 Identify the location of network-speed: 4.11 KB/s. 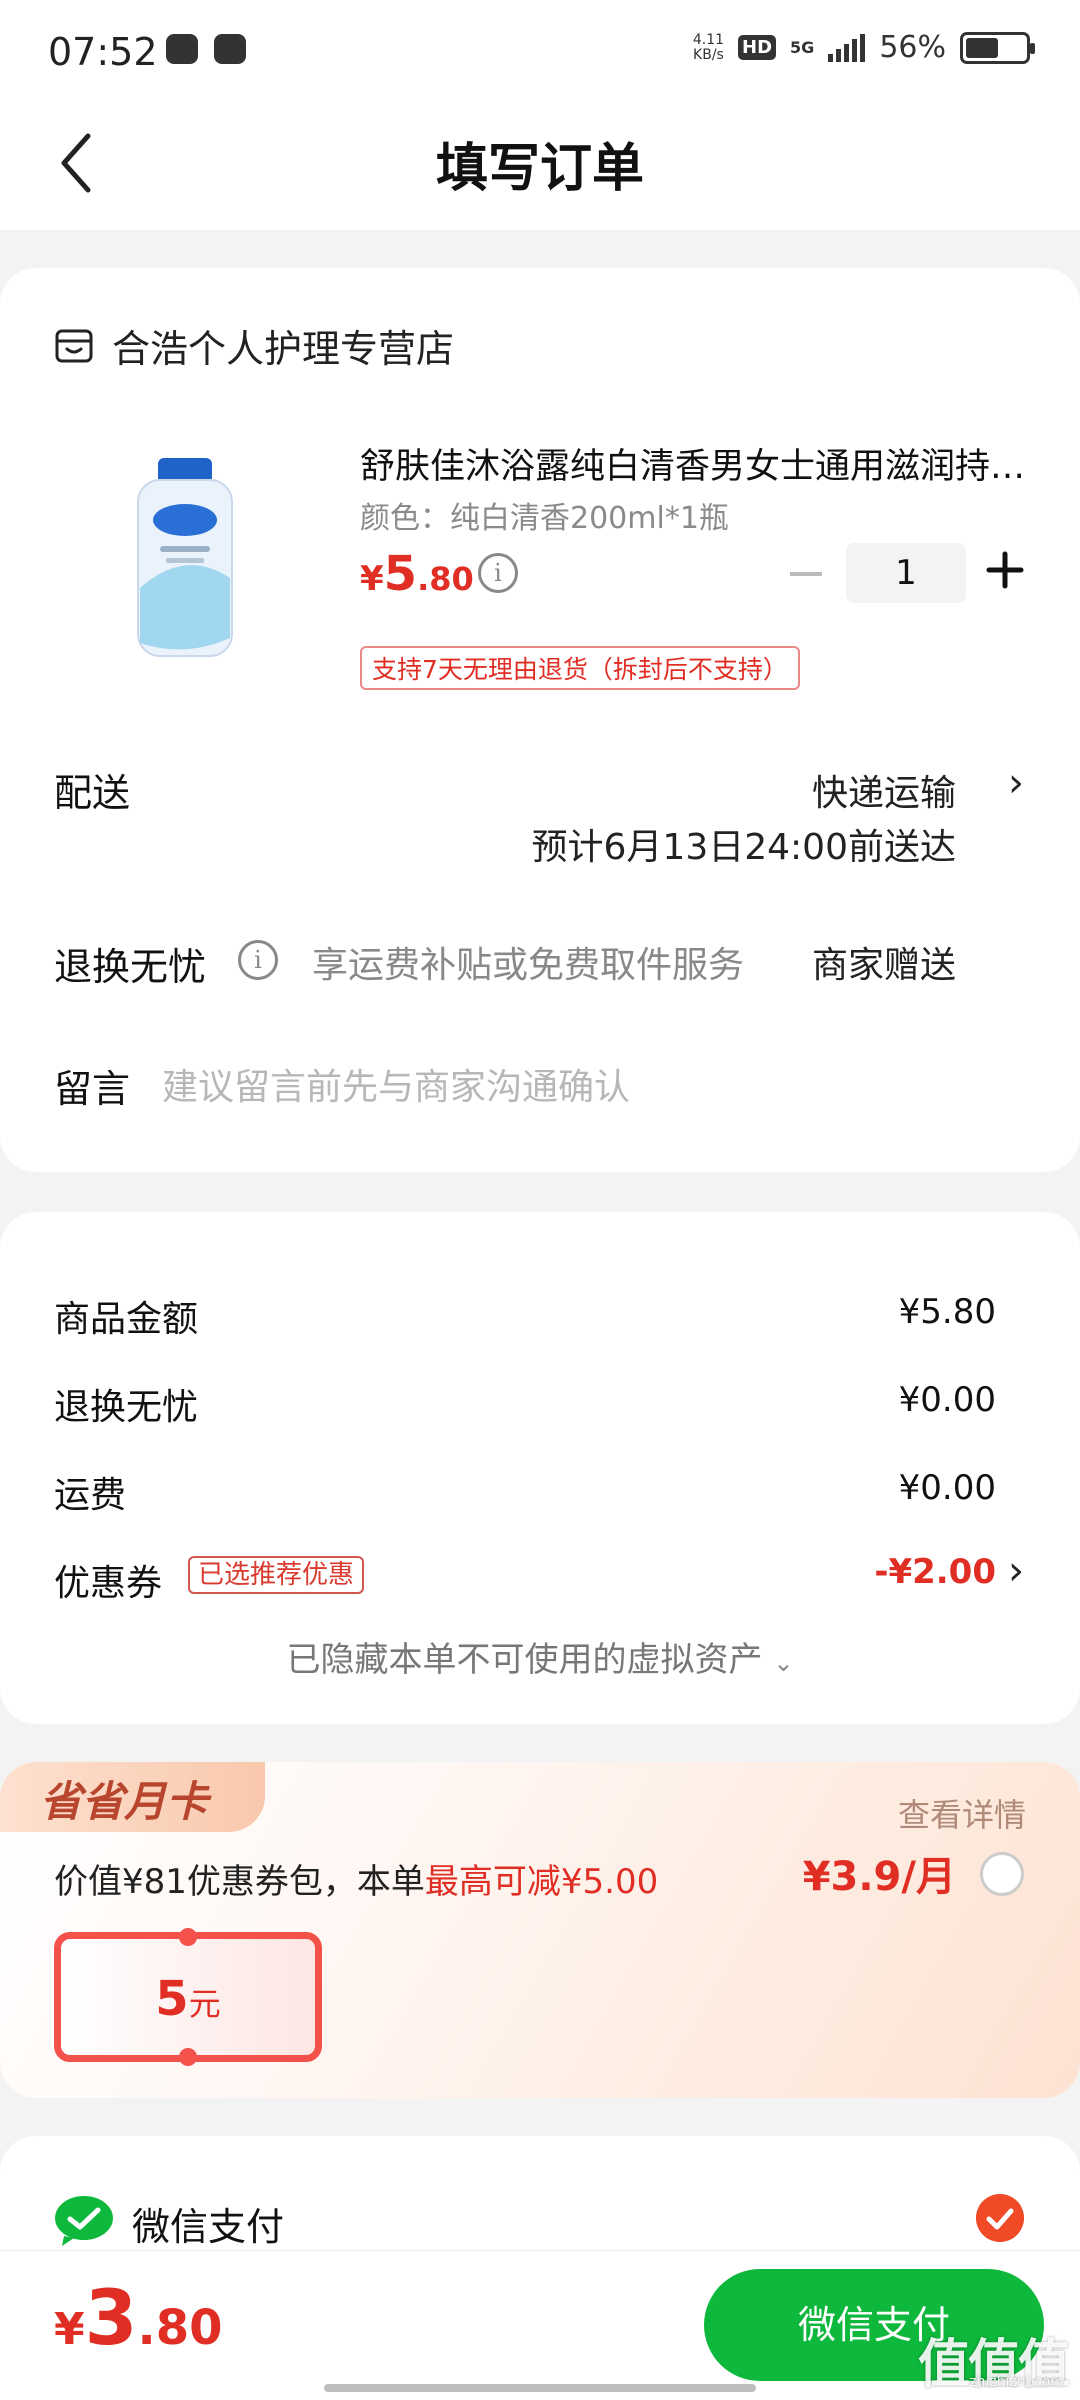
(708, 47).